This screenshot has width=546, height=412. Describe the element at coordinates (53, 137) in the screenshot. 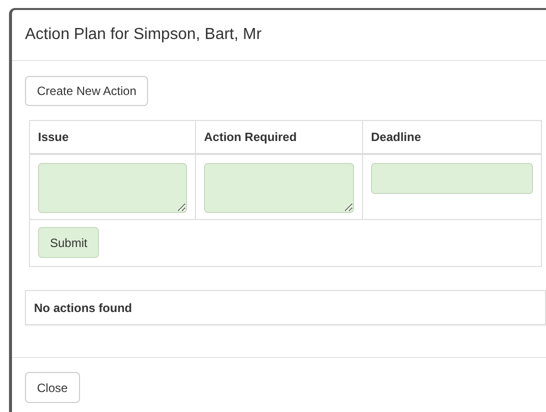

I see `column-header: Issue` at that location.